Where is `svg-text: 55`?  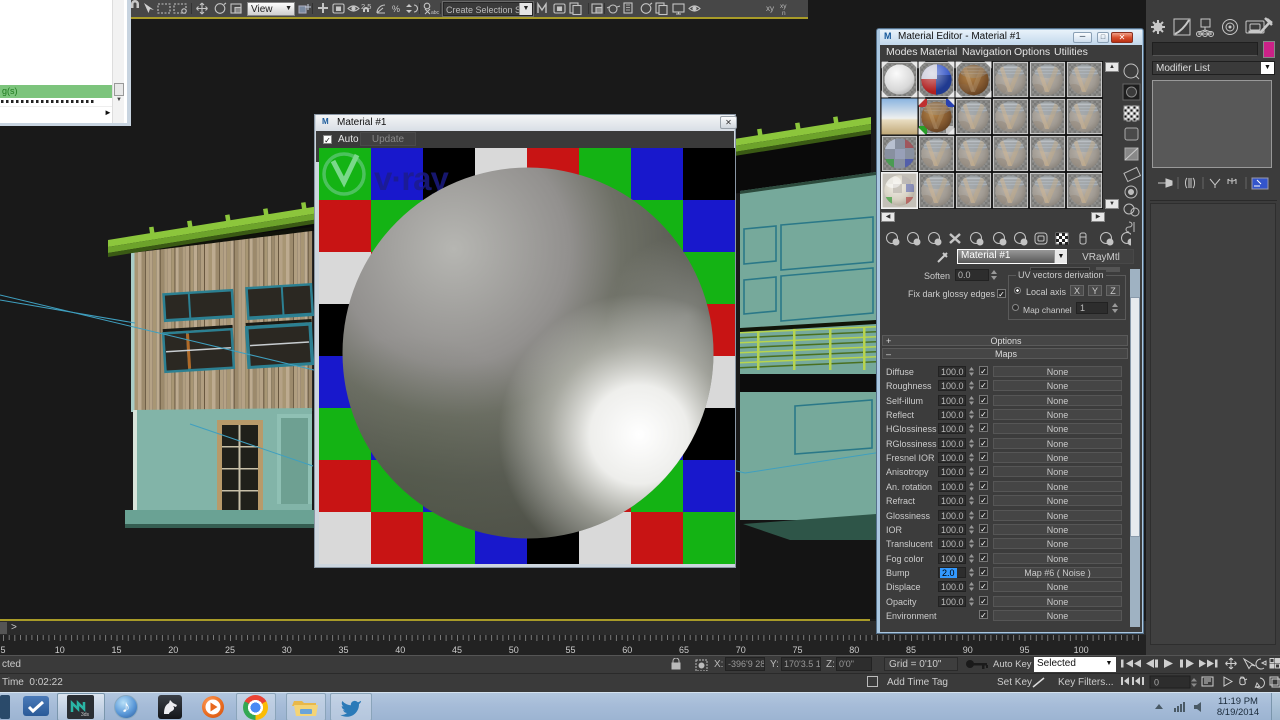
svg-text: 55 is located at coordinates (570, 650).